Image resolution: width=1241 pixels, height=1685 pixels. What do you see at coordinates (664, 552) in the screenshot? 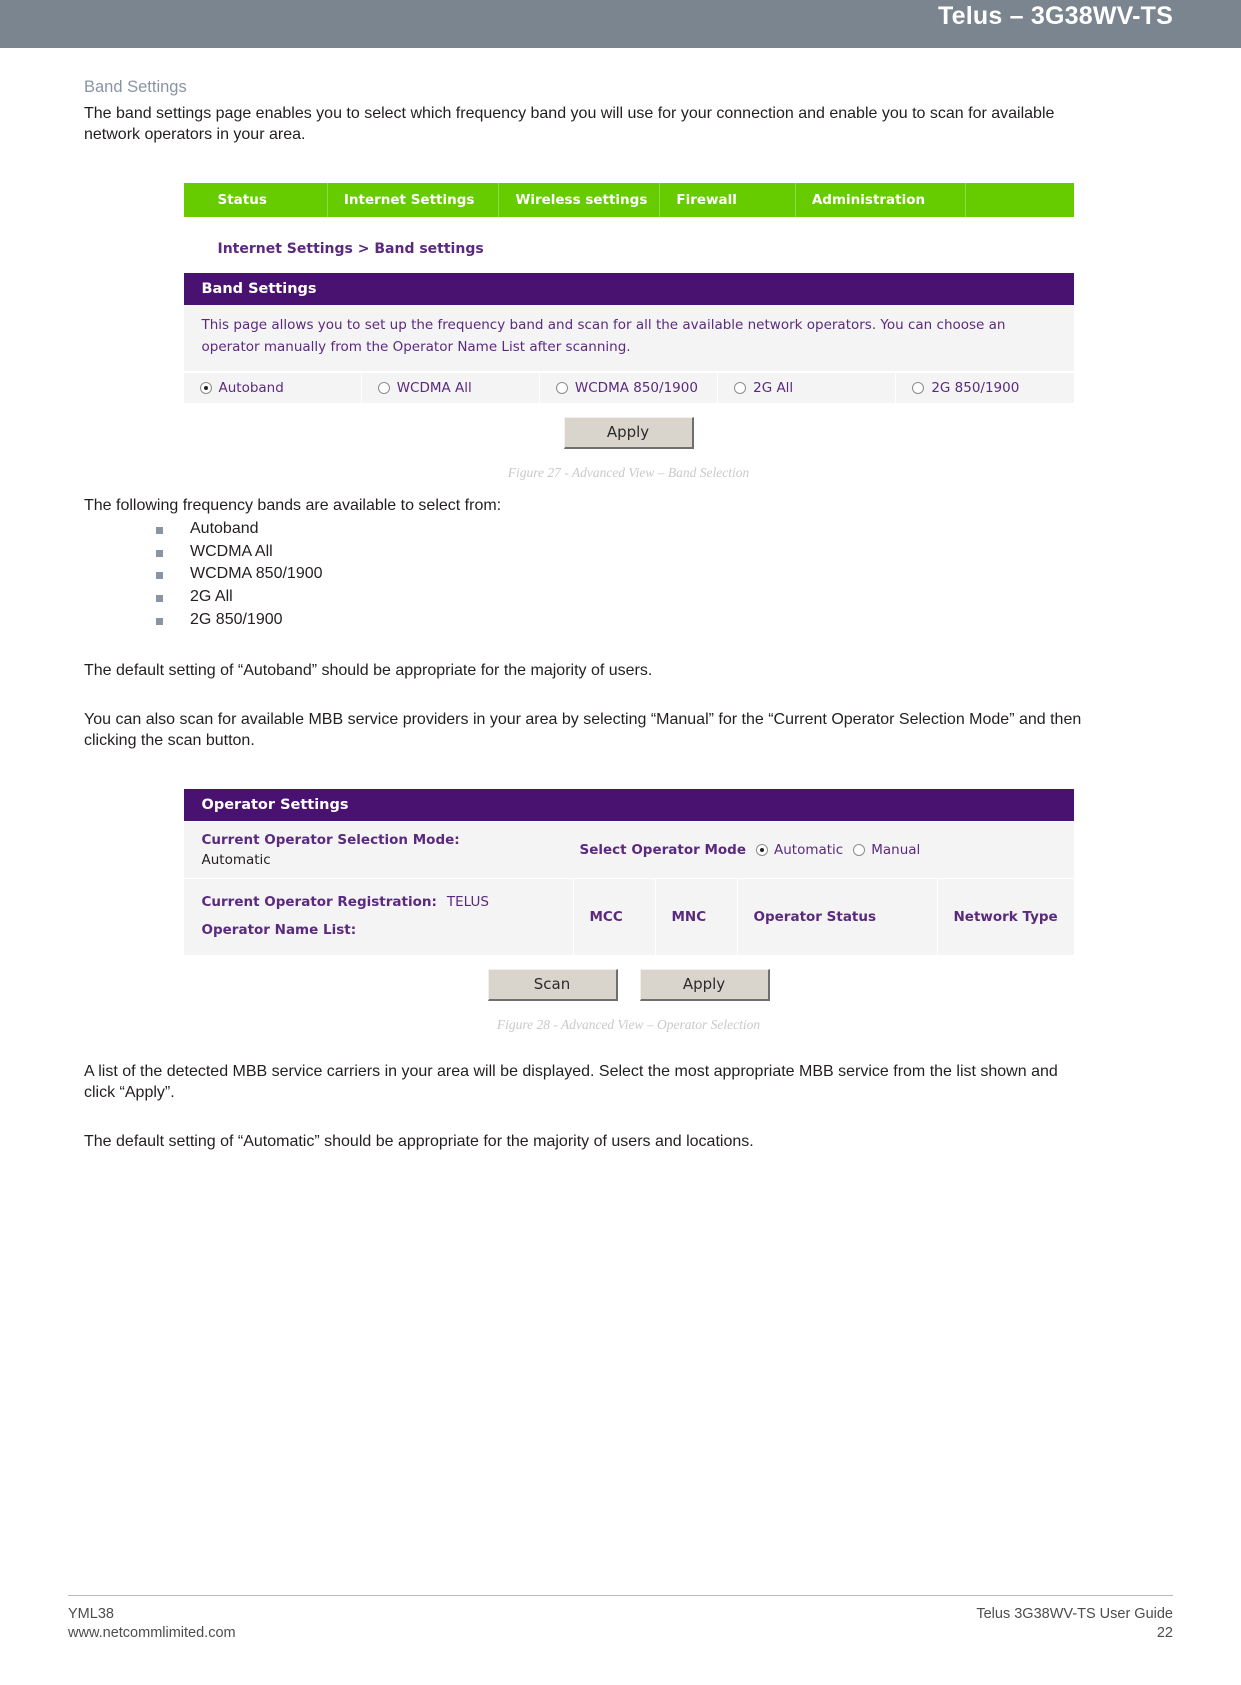
I see `list-item: WCDMA All` at bounding box center [664, 552].